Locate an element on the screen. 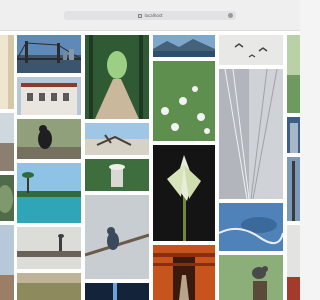 The width and height of the screenshot is (320, 300). bridge-skyline-image is located at coordinates (49, 54).